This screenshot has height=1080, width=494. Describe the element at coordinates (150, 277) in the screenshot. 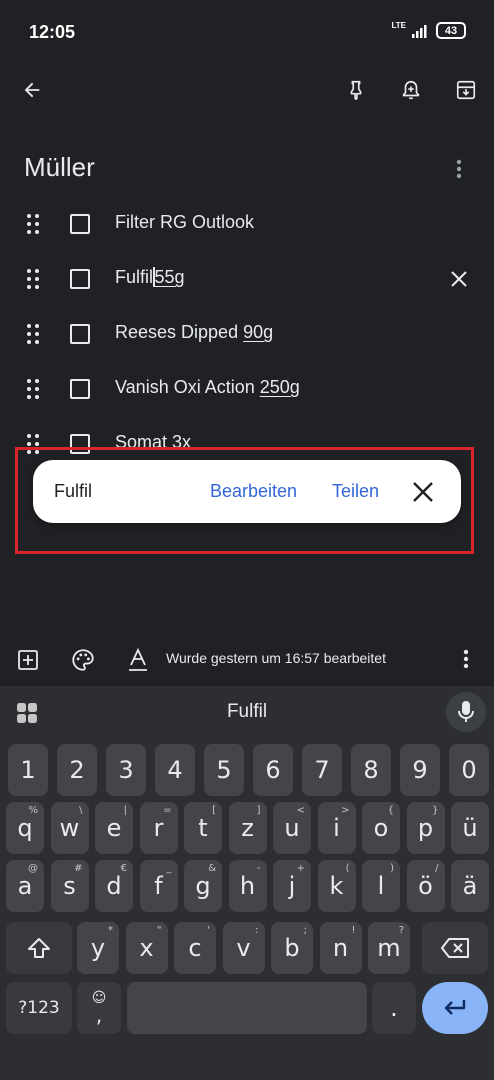

I see `item-text-input: Fulfil55g` at that location.